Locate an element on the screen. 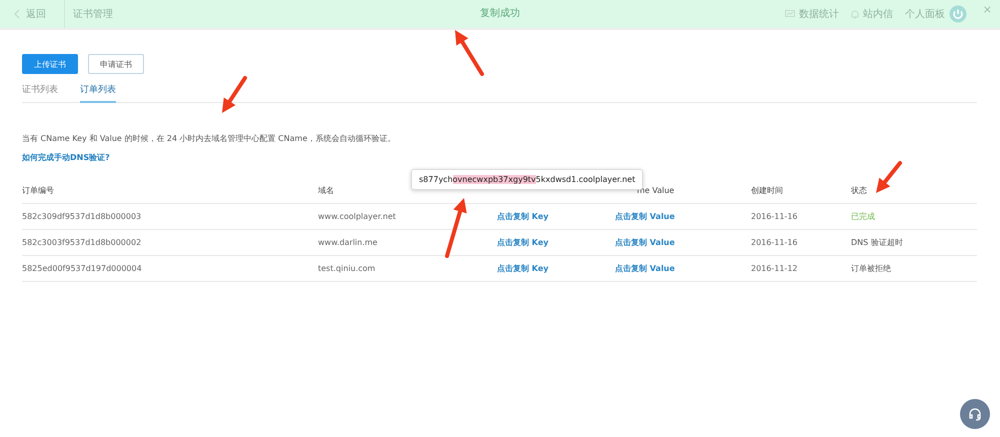  tab: 证书列表 is located at coordinates (40, 91).